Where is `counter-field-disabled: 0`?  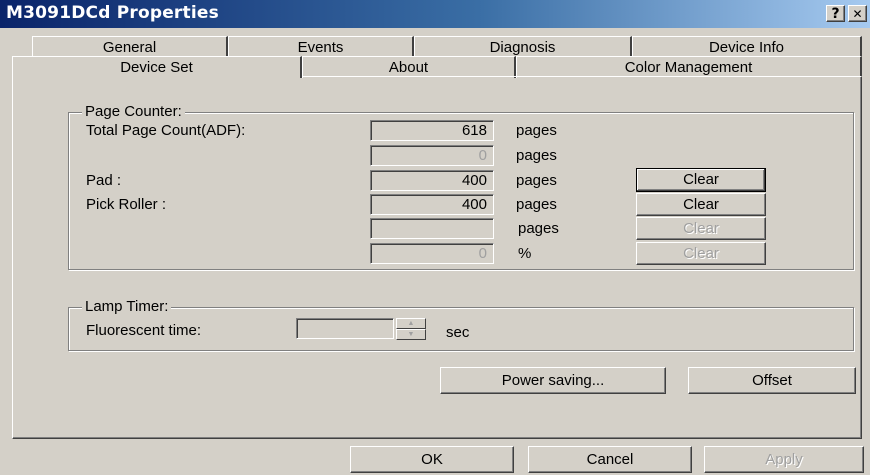 counter-field-disabled: 0 is located at coordinates (432, 155).